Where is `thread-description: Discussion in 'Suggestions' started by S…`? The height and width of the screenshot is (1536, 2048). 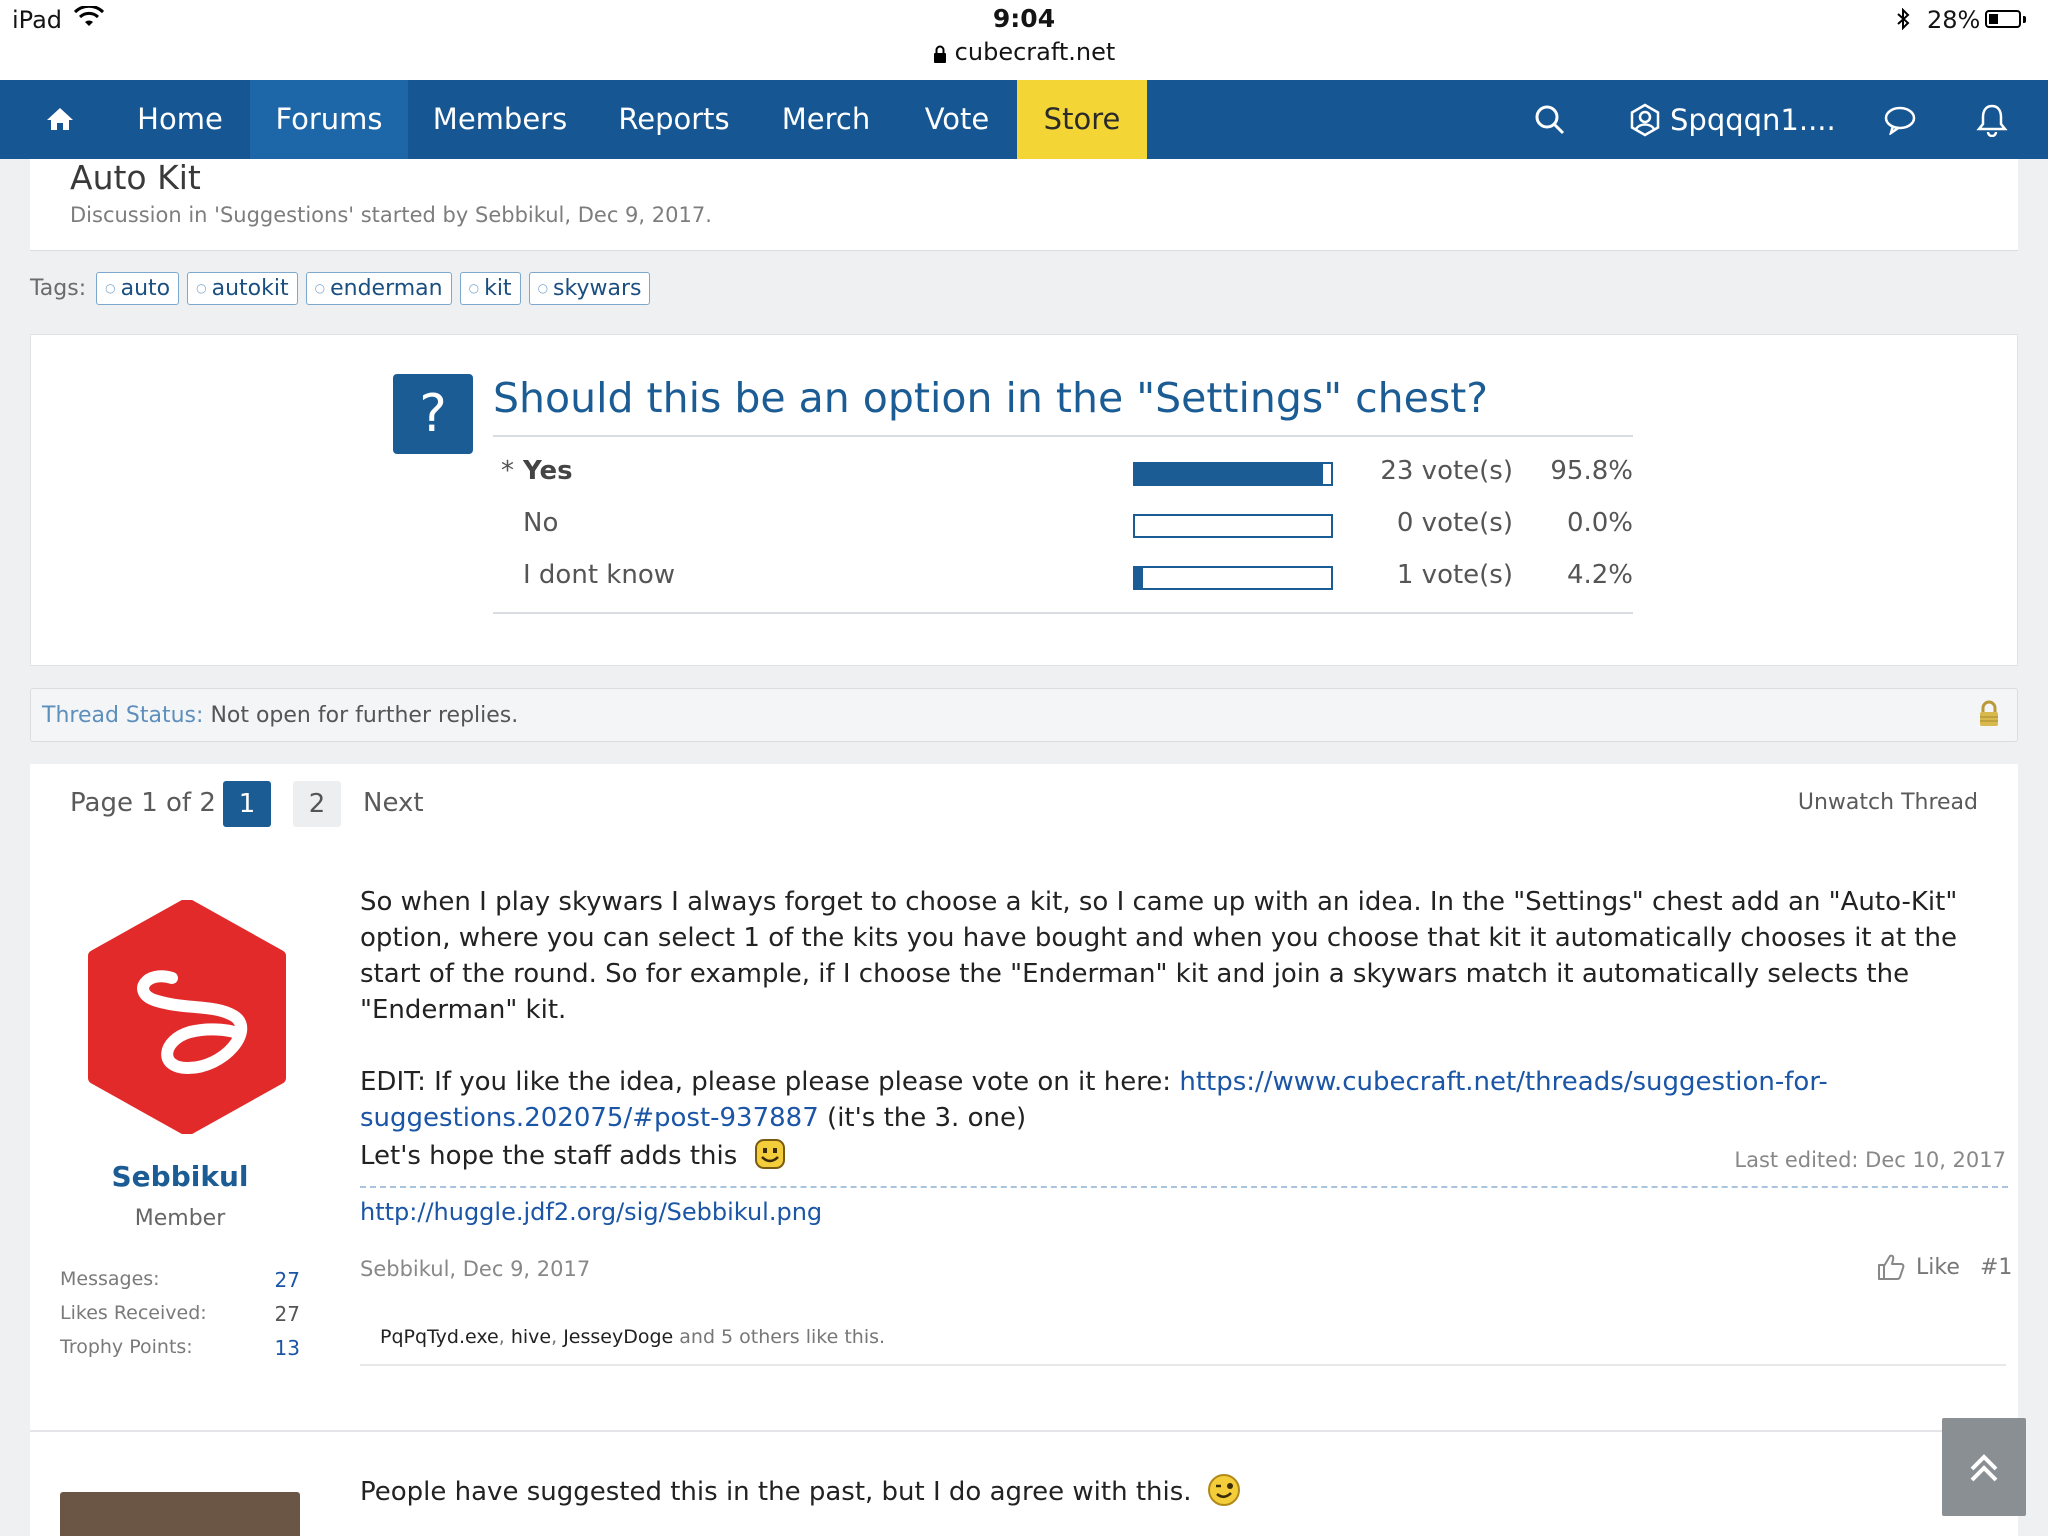 thread-description: Discussion in 'Suggestions' started by S… is located at coordinates (391, 215).